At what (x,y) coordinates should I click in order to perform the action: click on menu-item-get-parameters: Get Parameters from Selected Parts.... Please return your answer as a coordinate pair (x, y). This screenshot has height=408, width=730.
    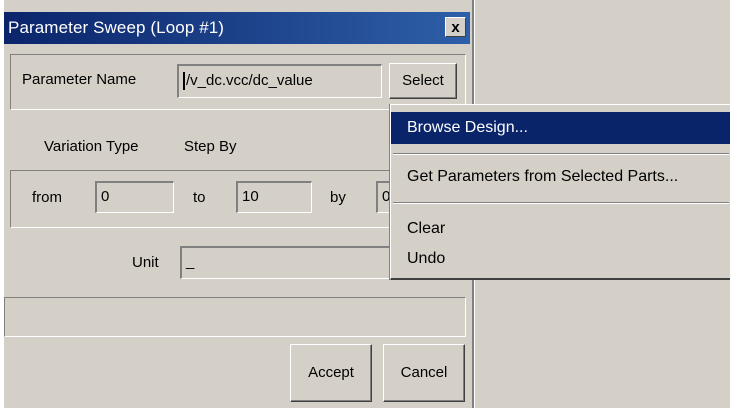
    Looking at the image, I should click on (560, 177).